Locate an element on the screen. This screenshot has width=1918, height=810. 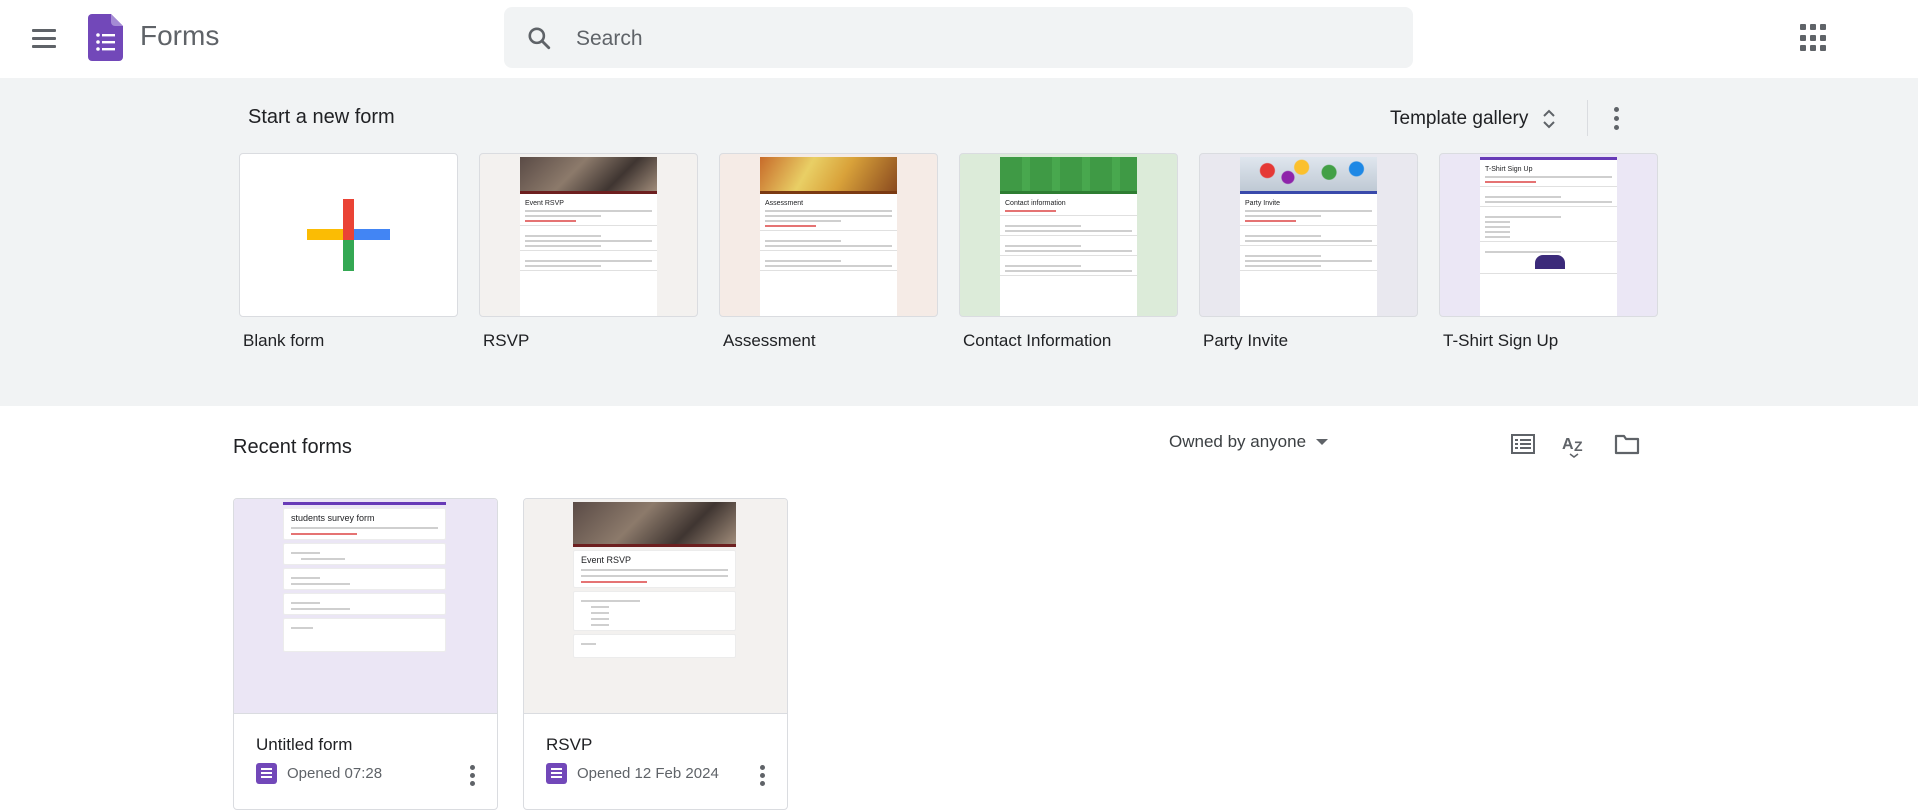
divider is located at coordinates (1587, 118).